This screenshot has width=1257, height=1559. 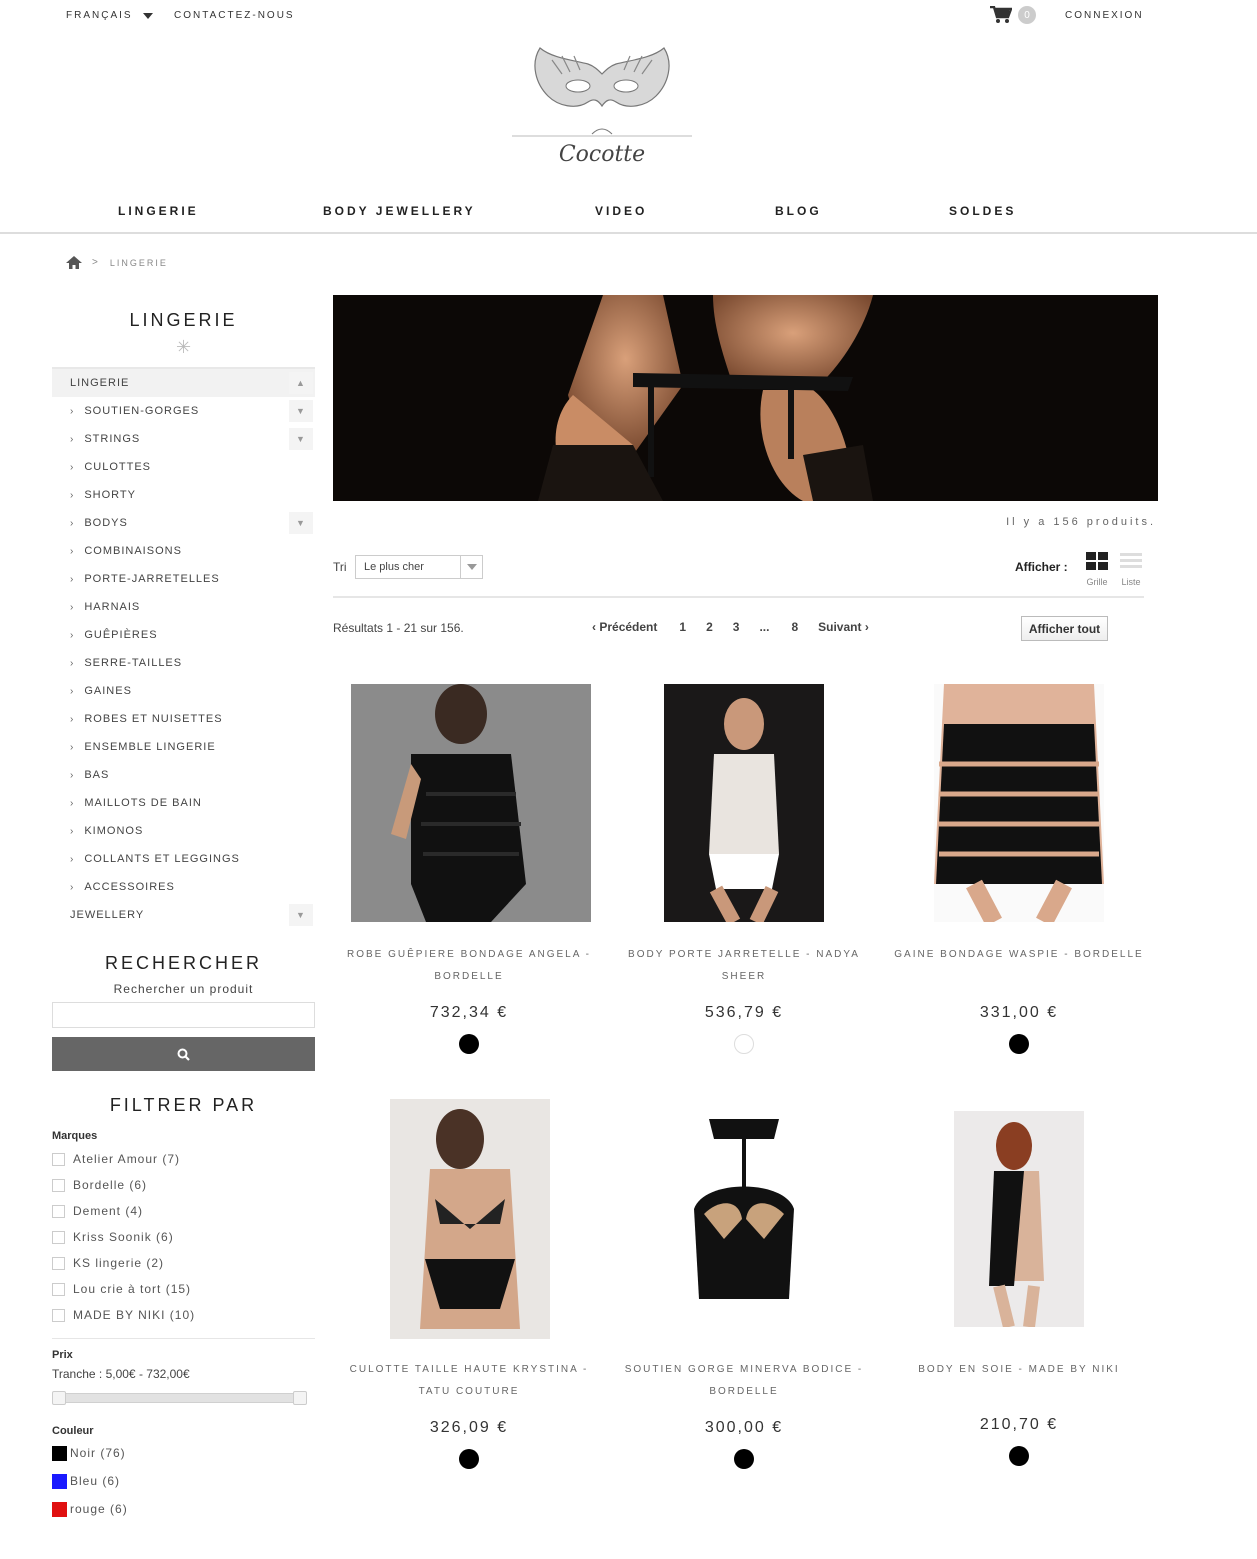 I want to click on color-label: Couleur, so click(x=73, y=1431).